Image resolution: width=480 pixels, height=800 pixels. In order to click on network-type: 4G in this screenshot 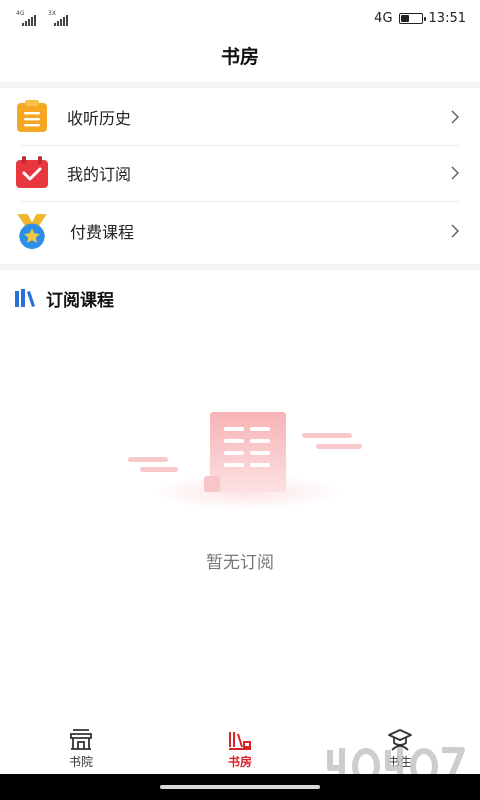, I will do `click(383, 18)`.